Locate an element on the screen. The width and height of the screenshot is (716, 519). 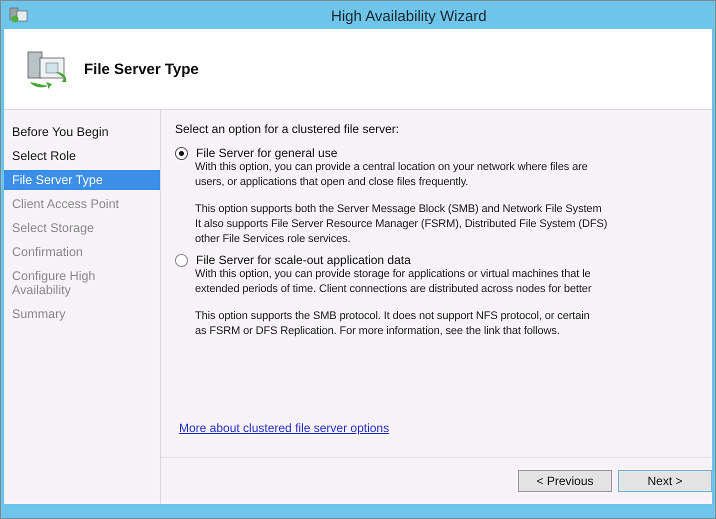
wizard-button: Next > is located at coordinates (665, 481).